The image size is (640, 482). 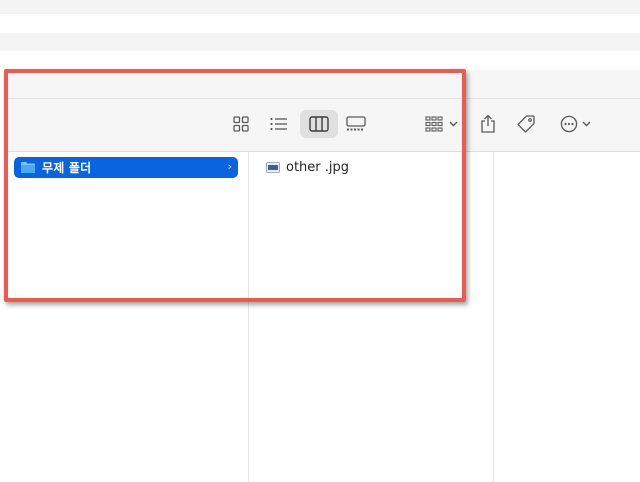 I want to click on icon-view-button, so click(x=241, y=124).